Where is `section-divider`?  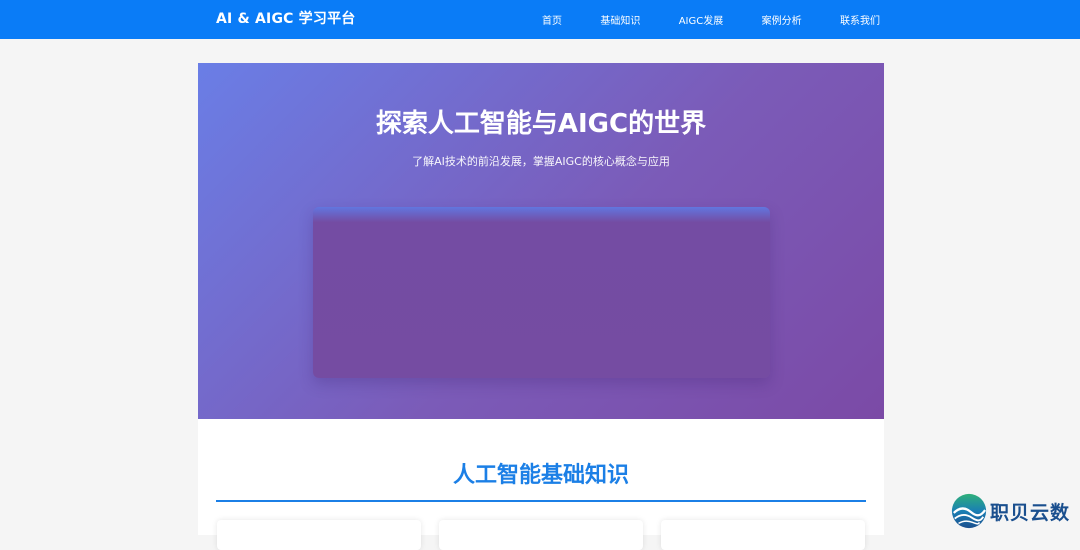
section-divider is located at coordinates (541, 501).